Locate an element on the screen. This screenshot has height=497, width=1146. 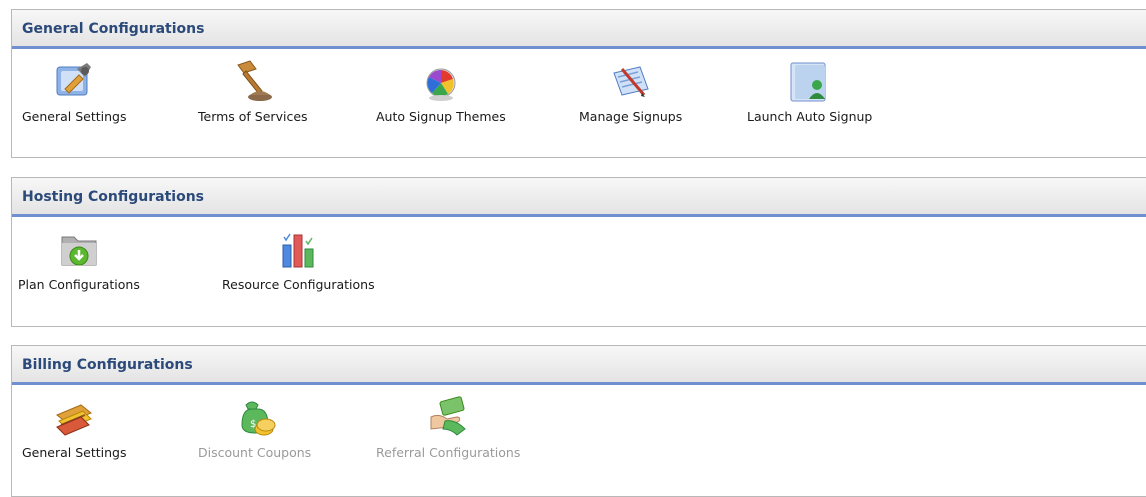
section-title-billing: Billing Configurations is located at coordinates (579, 365).